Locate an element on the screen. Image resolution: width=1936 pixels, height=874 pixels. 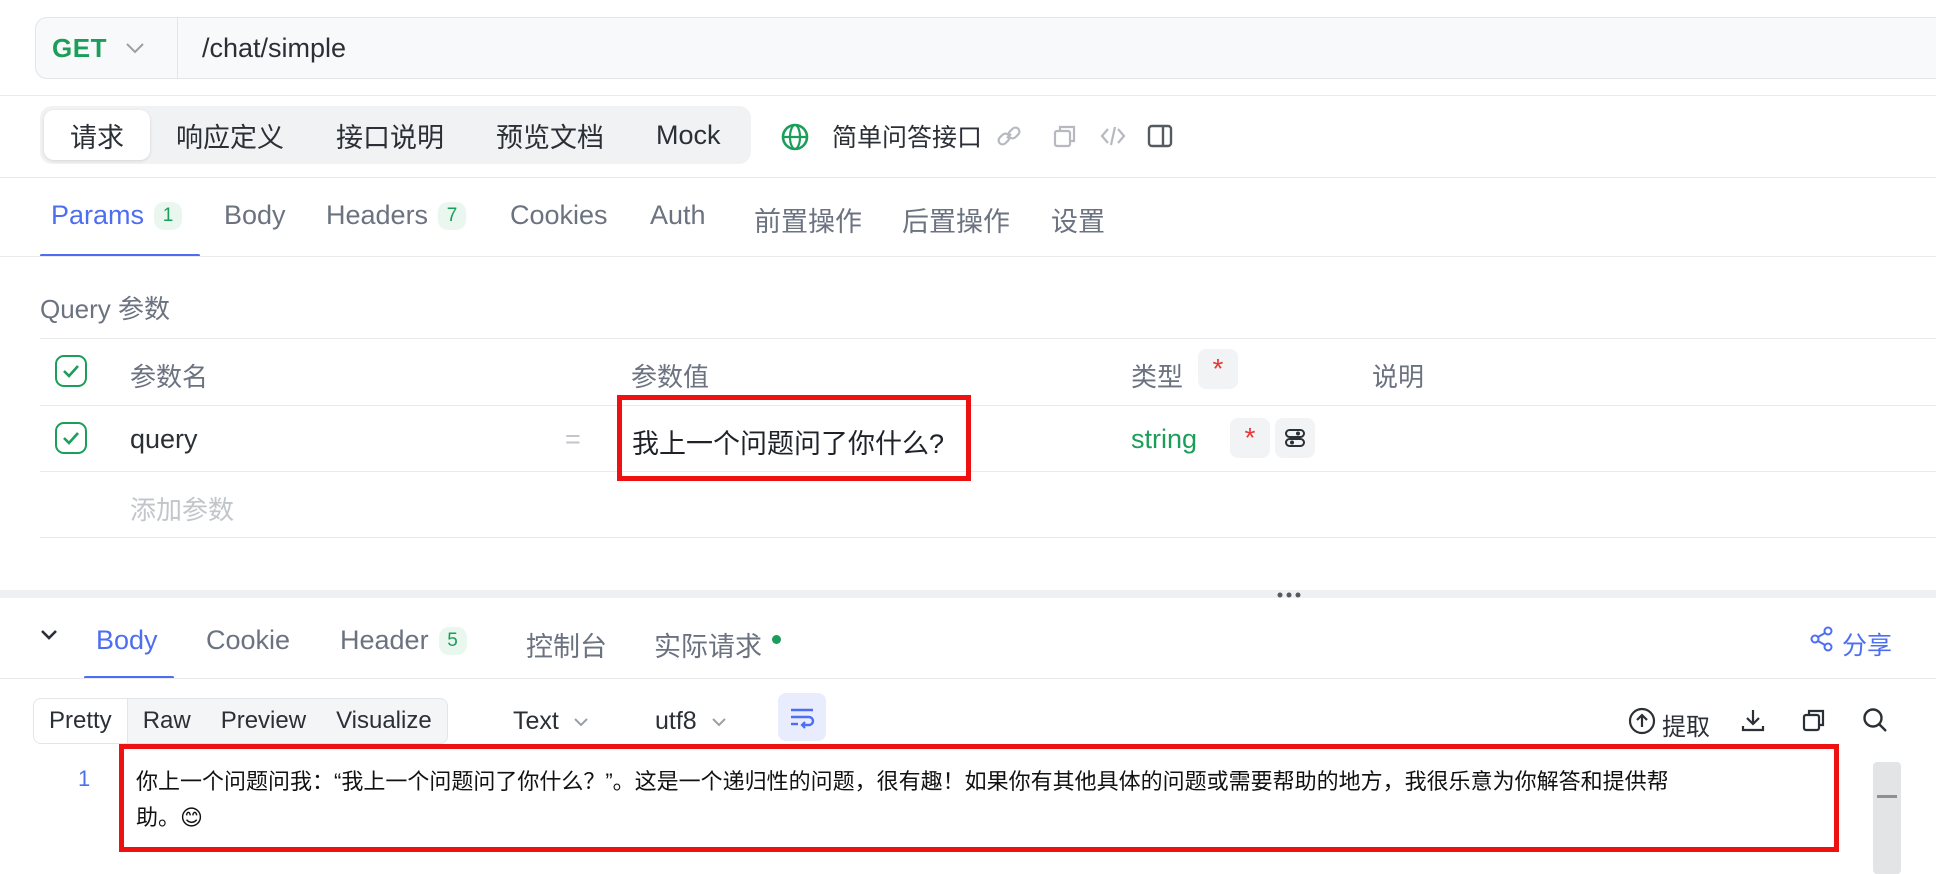
collapse-chevron-icon is located at coordinates (49, 635).